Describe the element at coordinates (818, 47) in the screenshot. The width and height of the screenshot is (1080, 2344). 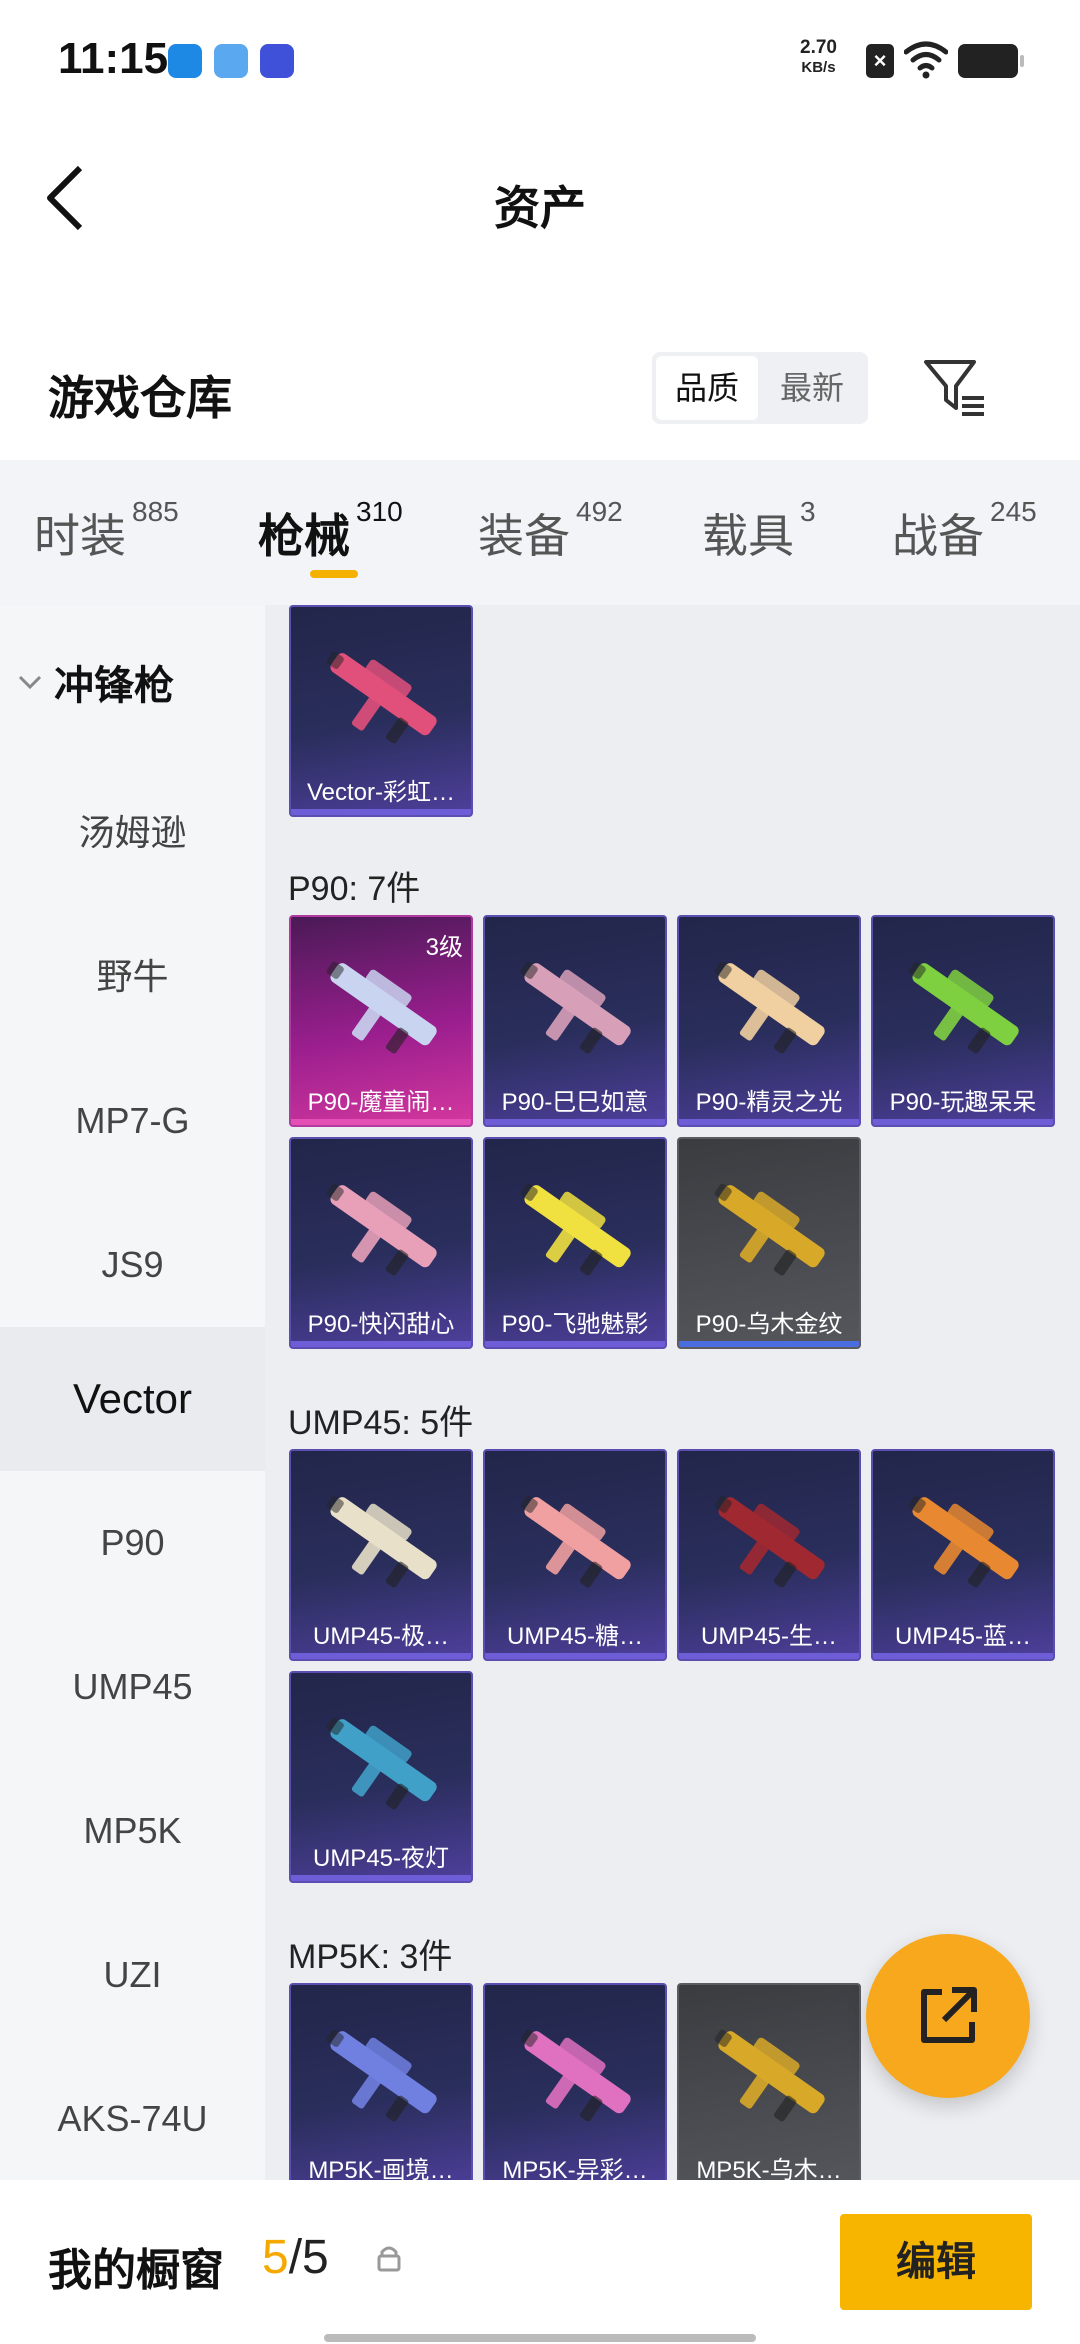
I see `network-speed-value: 2.70` at that location.